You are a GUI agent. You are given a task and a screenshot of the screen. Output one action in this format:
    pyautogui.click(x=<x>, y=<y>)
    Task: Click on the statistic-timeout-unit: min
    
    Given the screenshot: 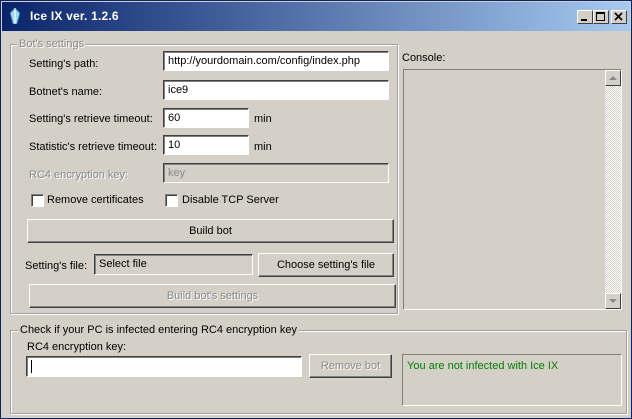 What is the action you would take?
    pyautogui.click(x=263, y=147)
    